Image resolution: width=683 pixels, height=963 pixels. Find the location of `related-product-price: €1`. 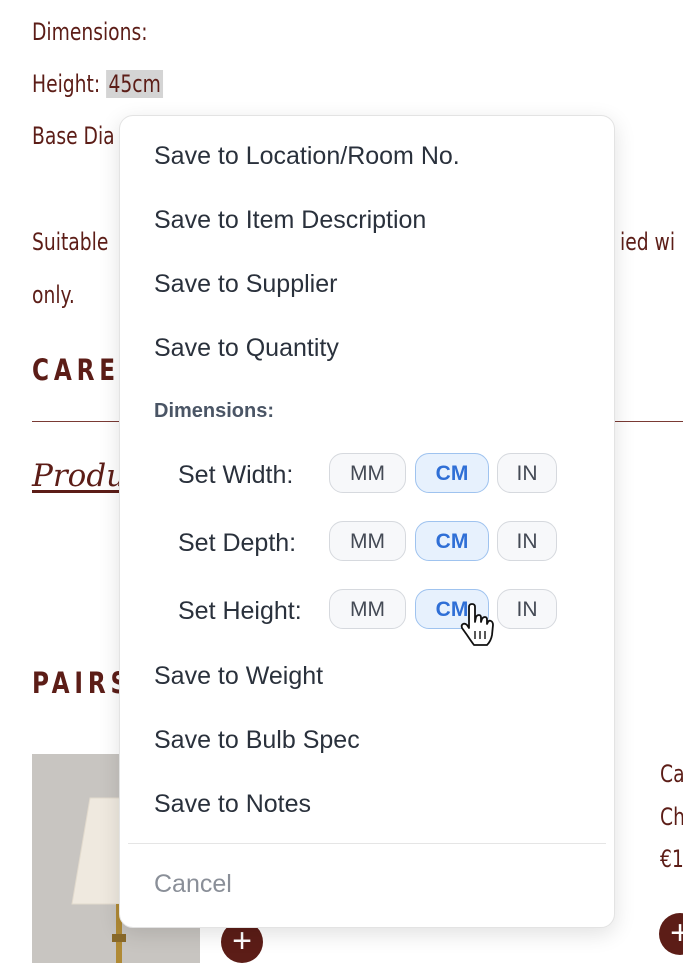

related-product-price: €1 is located at coordinates (671, 859).